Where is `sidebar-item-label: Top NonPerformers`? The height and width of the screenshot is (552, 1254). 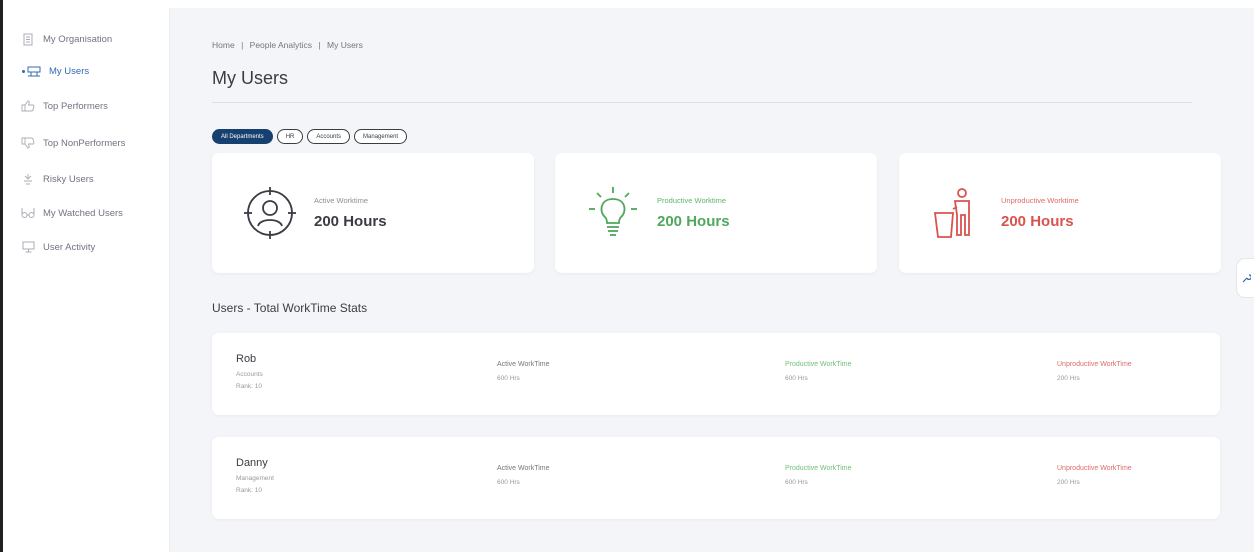 sidebar-item-label: Top NonPerformers is located at coordinates (84, 143).